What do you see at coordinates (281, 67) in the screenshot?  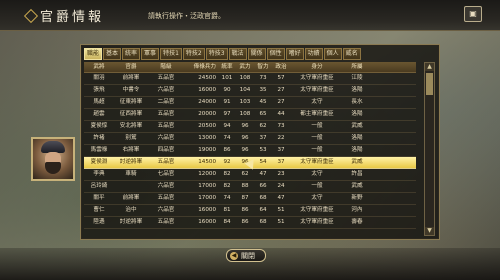 I see `column-header: 政治` at bounding box center [281, 67].